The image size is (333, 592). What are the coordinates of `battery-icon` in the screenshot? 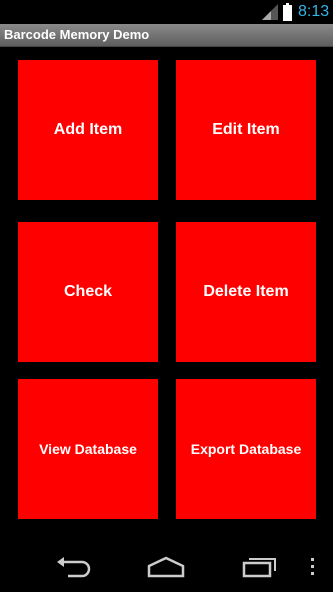 It's located at (287, 12).